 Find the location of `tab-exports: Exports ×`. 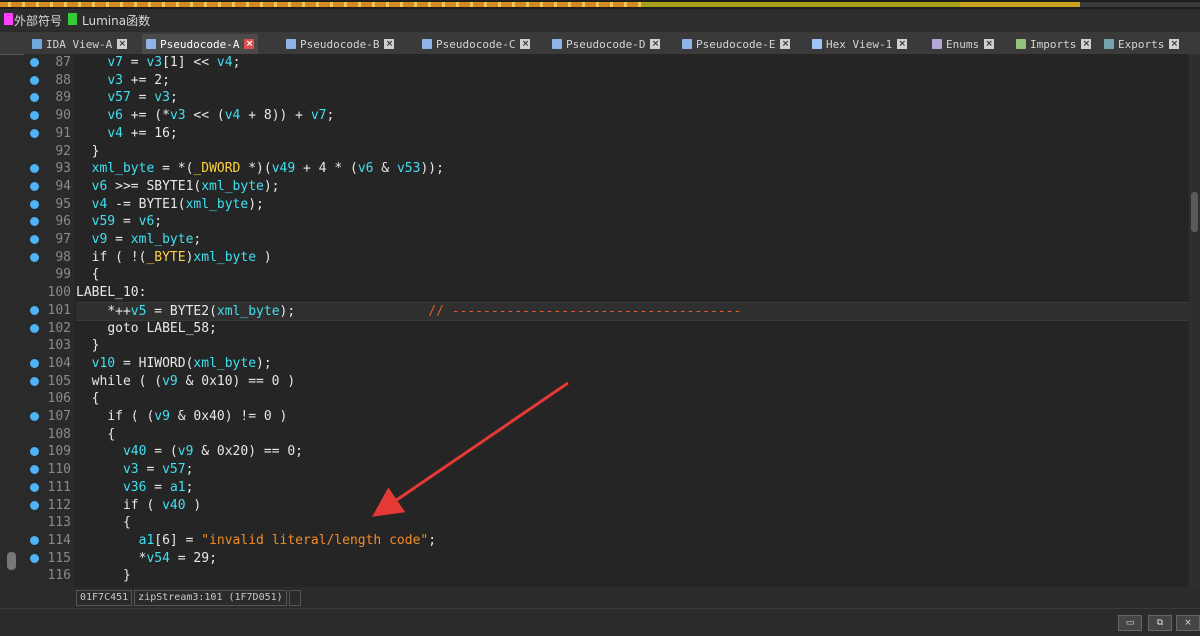

tab-exports: Exports × is located at coordinates (1141, 44).